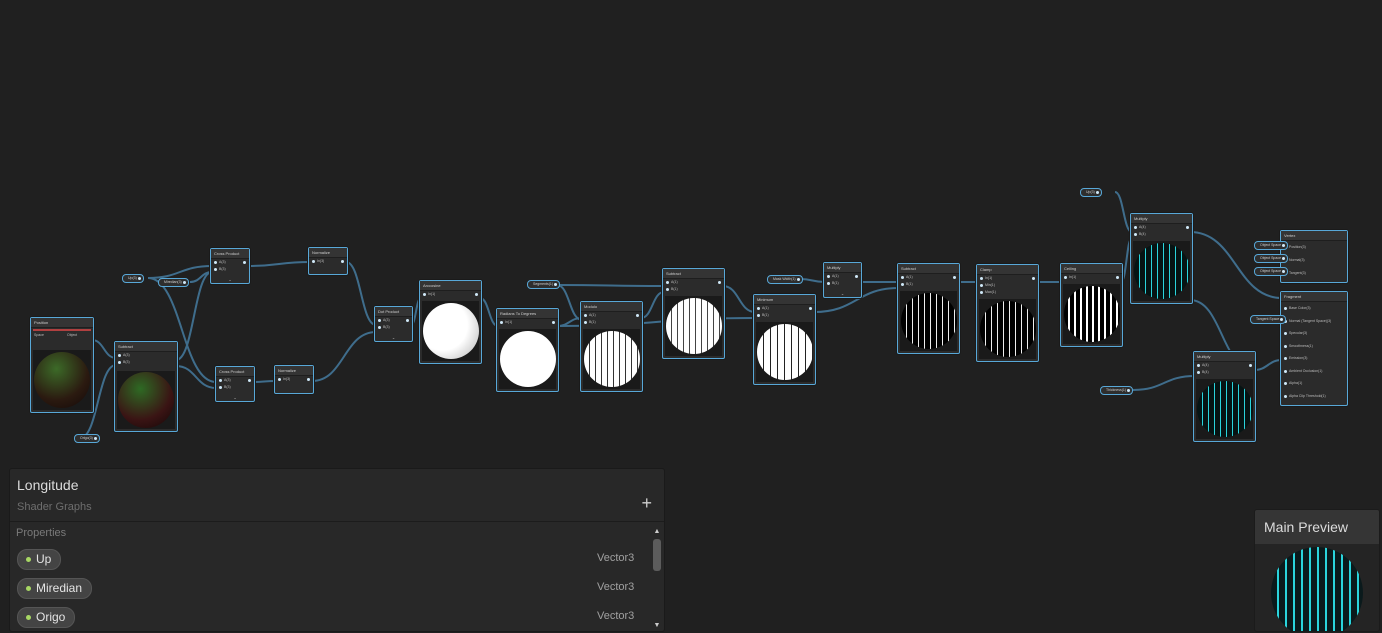  I want to click on normalize-node-1: Normalize In(3), so click(328, 261).